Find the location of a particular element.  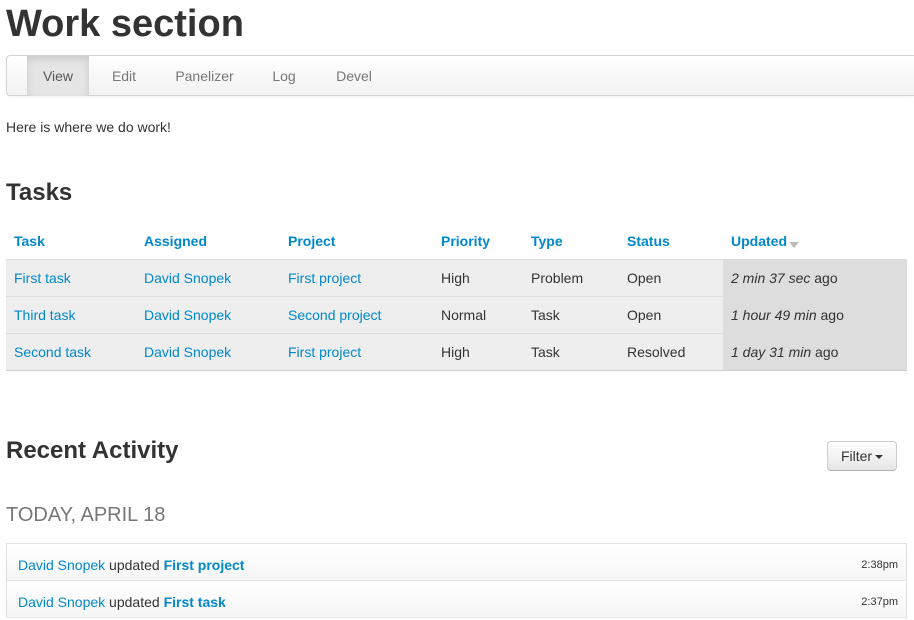

task-cell: Third task is located at coordinates (71, 315).